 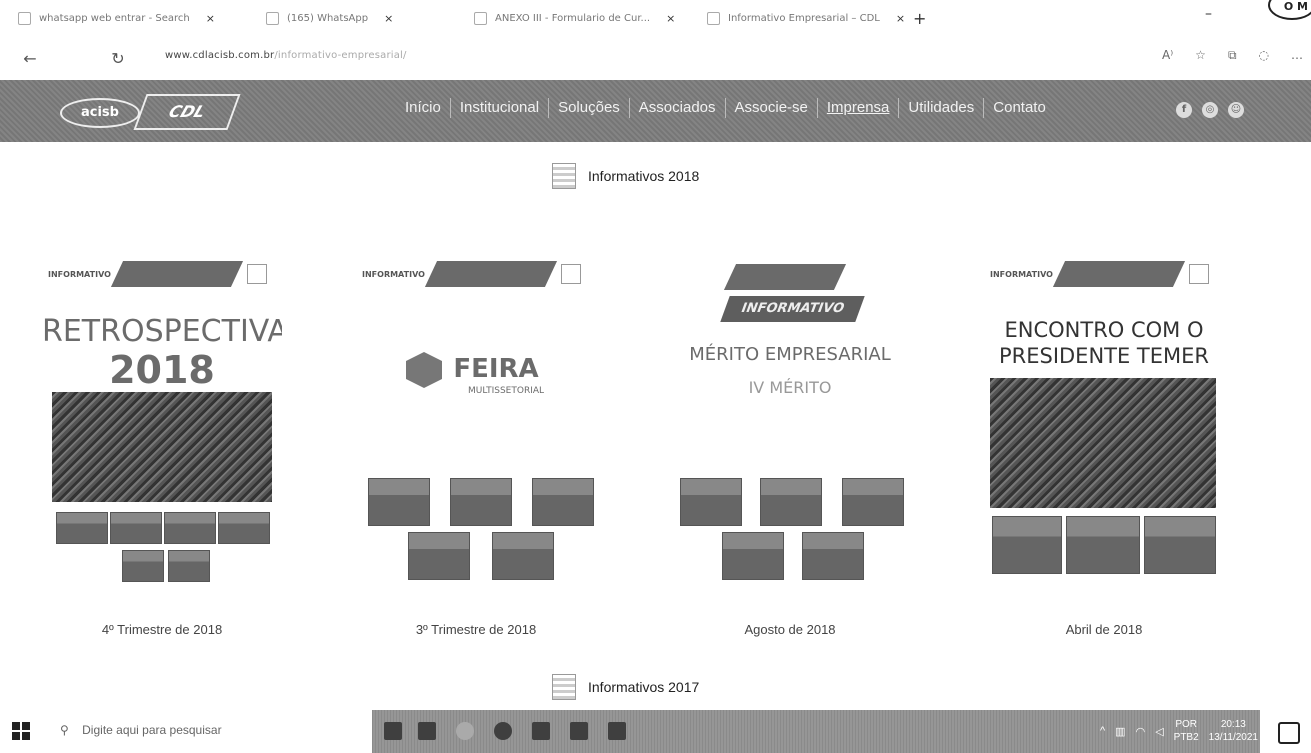 What do you see at coordinates (1264, 55) in the screenshot?
I see `profile-icon: ◌` at bounding box center [1264, 55].